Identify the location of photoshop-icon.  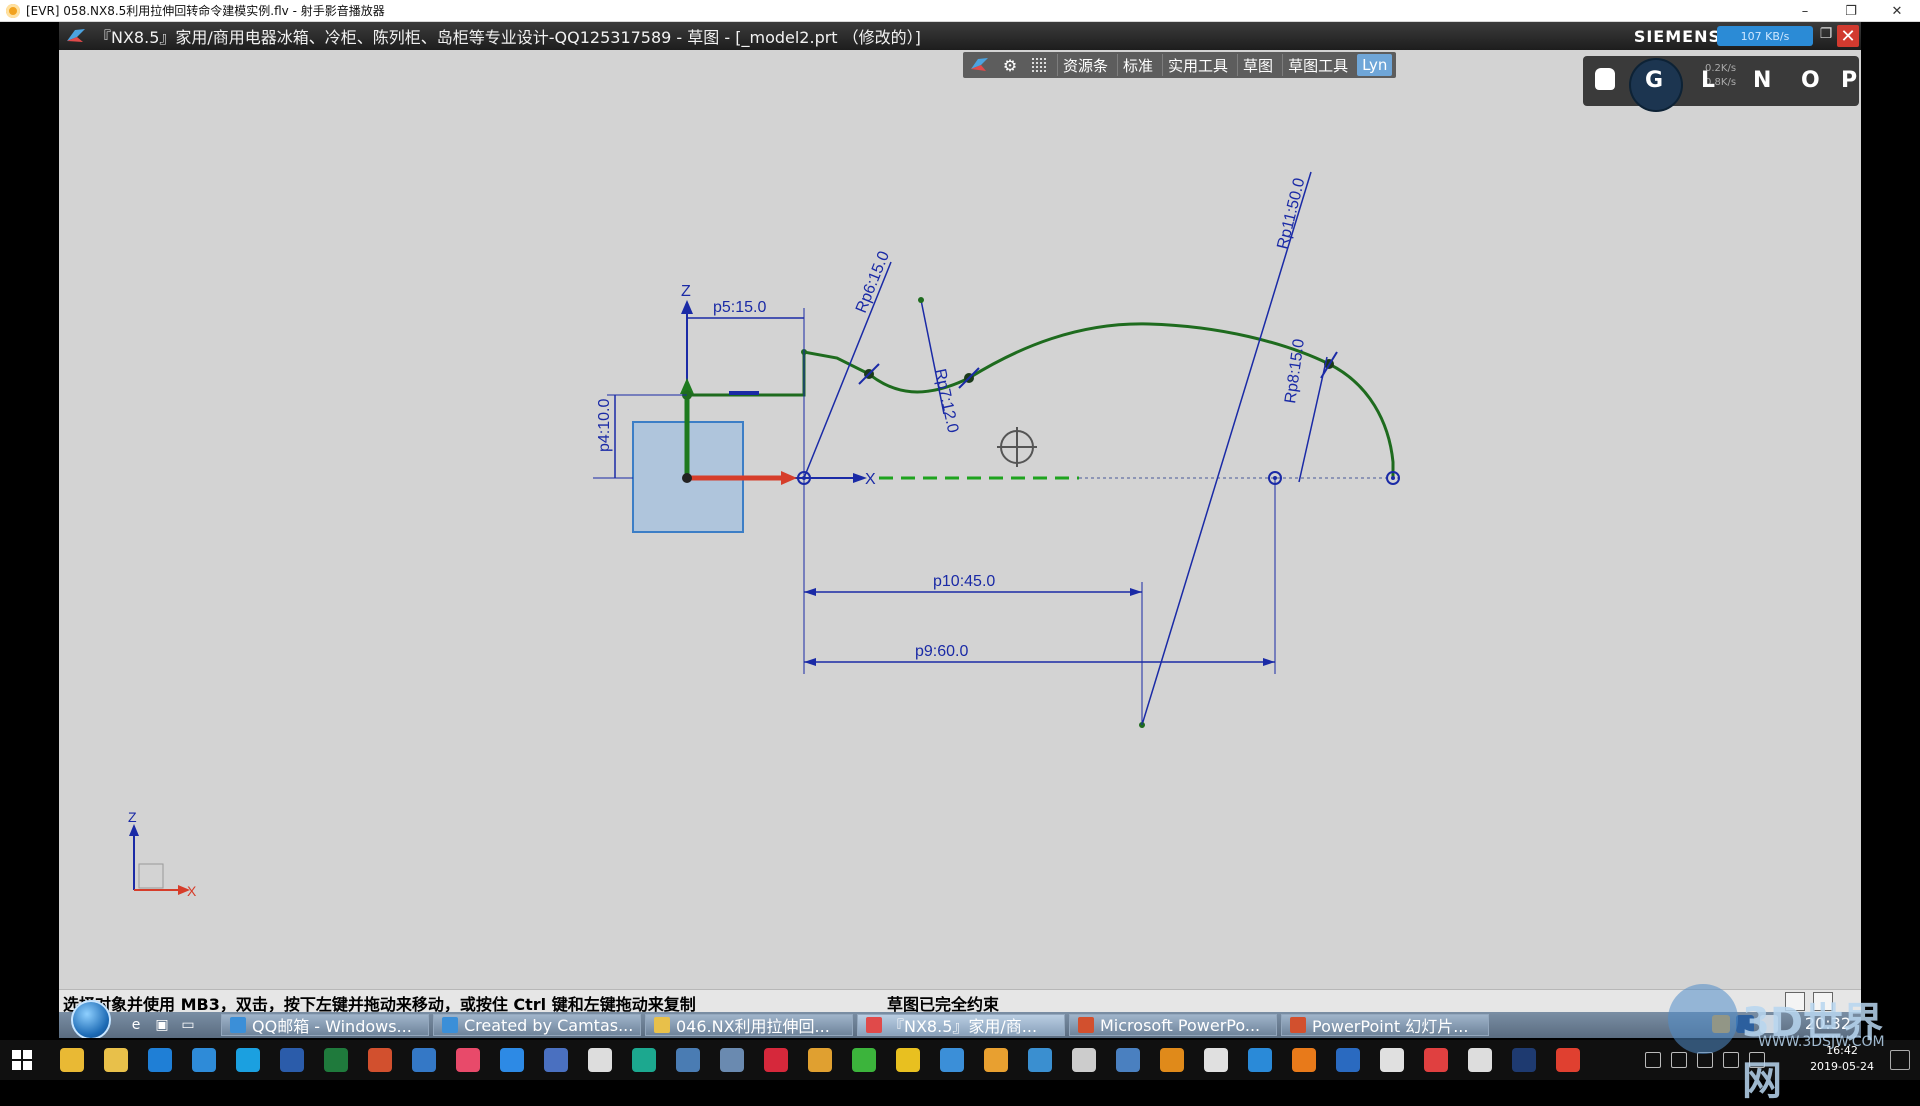
(1524, 1060).